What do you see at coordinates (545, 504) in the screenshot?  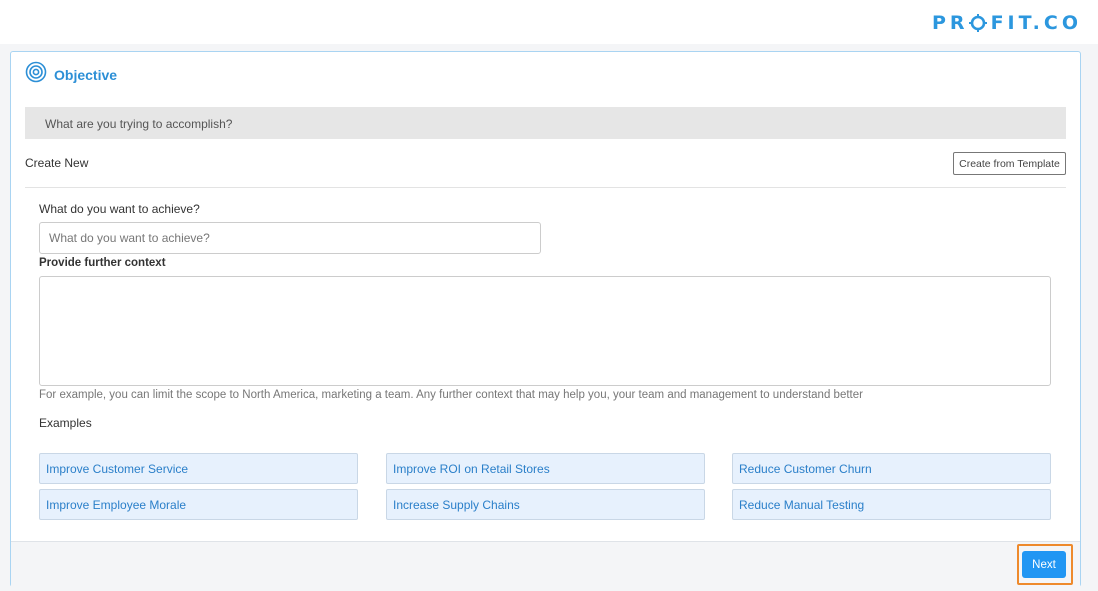 I see `example-increase-supply-chains: Increase Supply Chains` at bounding box center [545, 504].